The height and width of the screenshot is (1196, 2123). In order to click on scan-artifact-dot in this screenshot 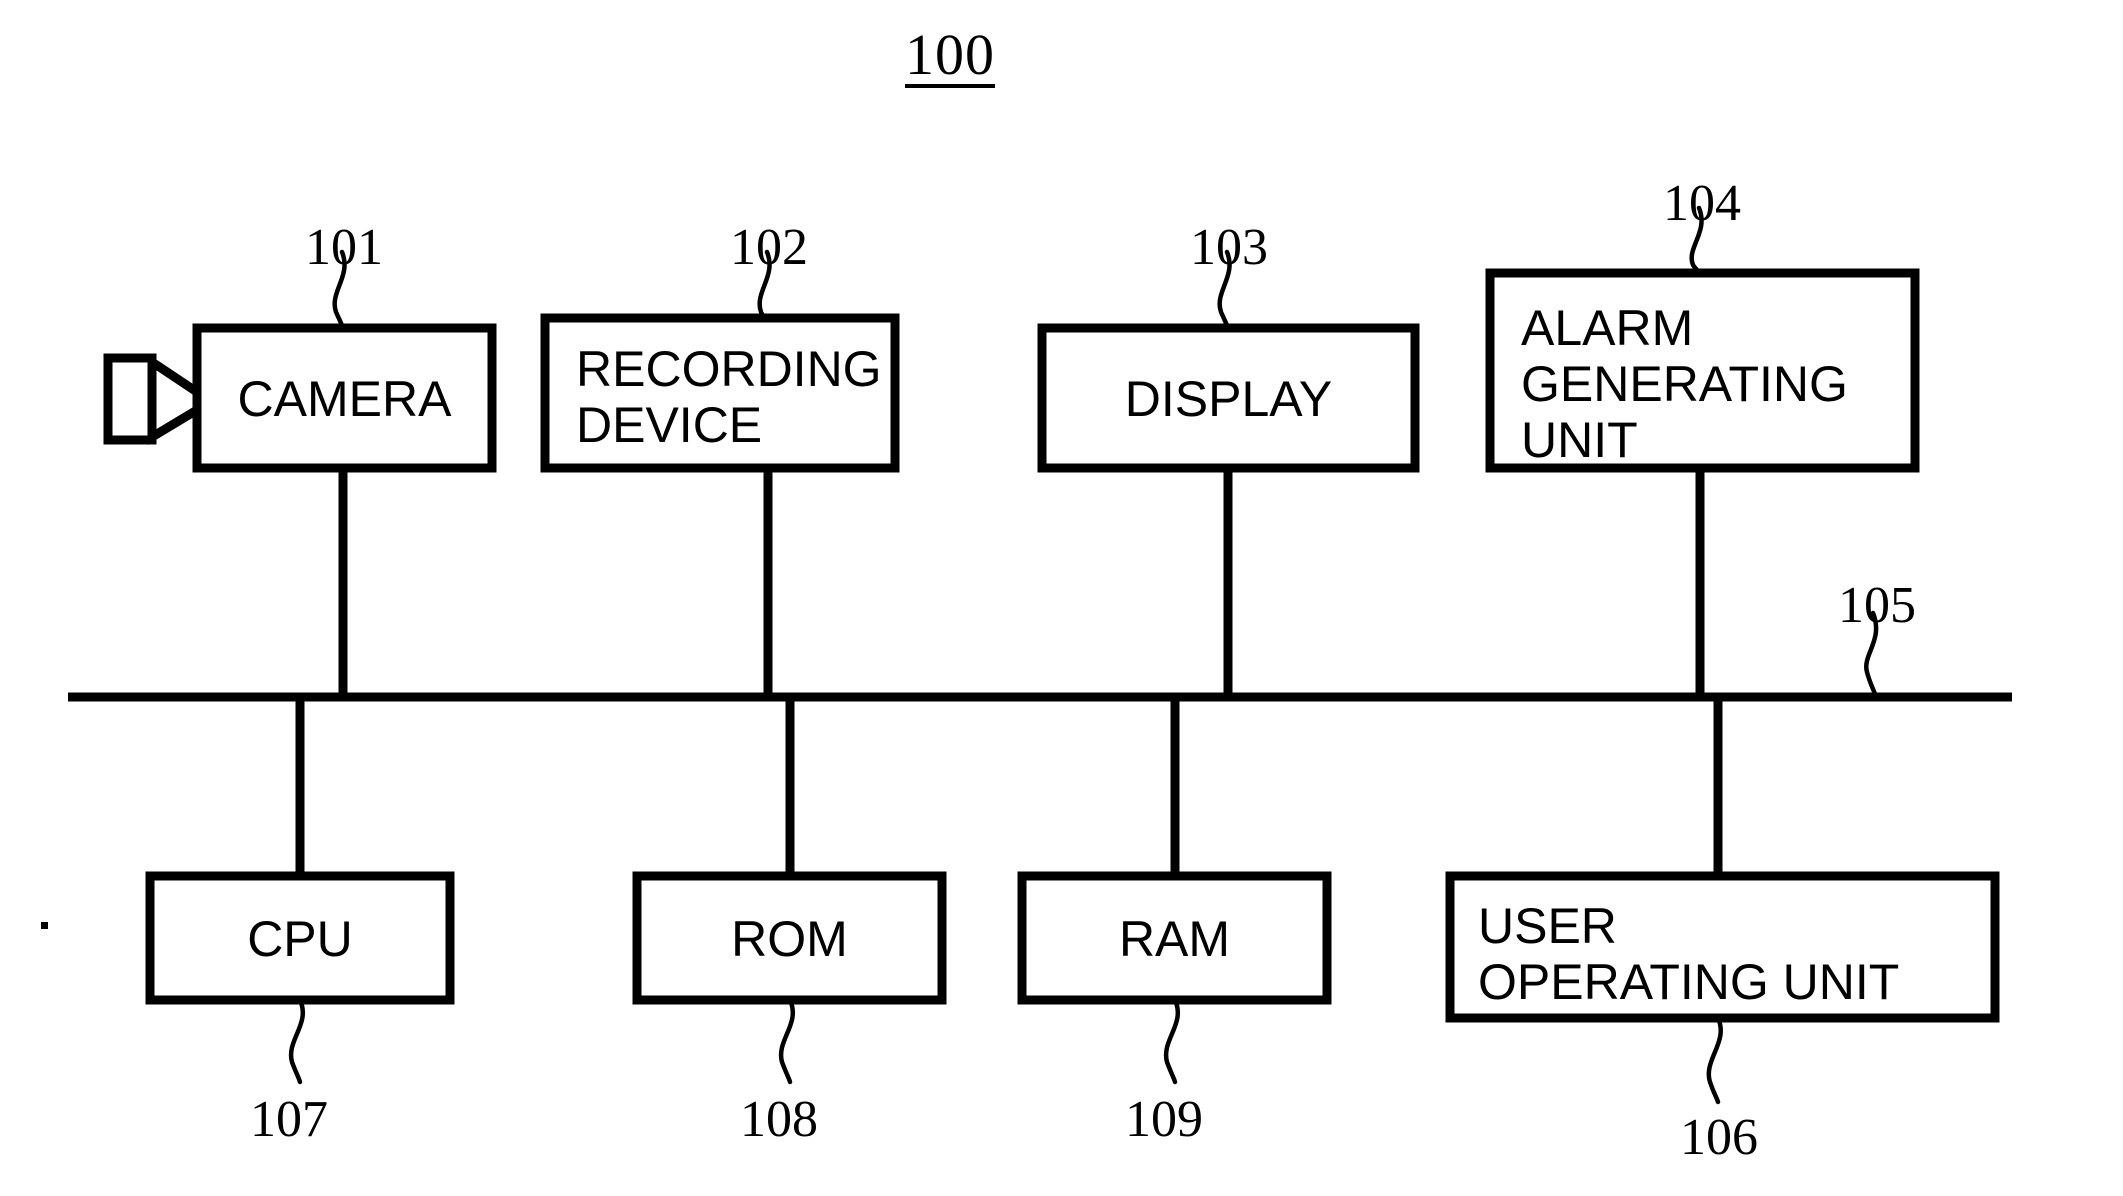, I will do `click(44, 925)`.